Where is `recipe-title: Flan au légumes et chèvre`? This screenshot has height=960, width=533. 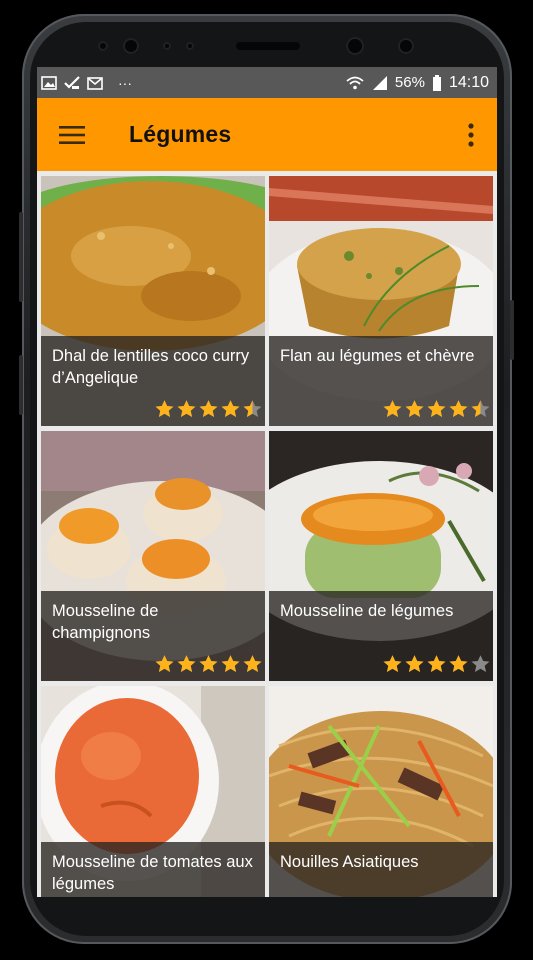 recipe-title: Flan au légumes et chèvre is located at coordinates (377, 356).